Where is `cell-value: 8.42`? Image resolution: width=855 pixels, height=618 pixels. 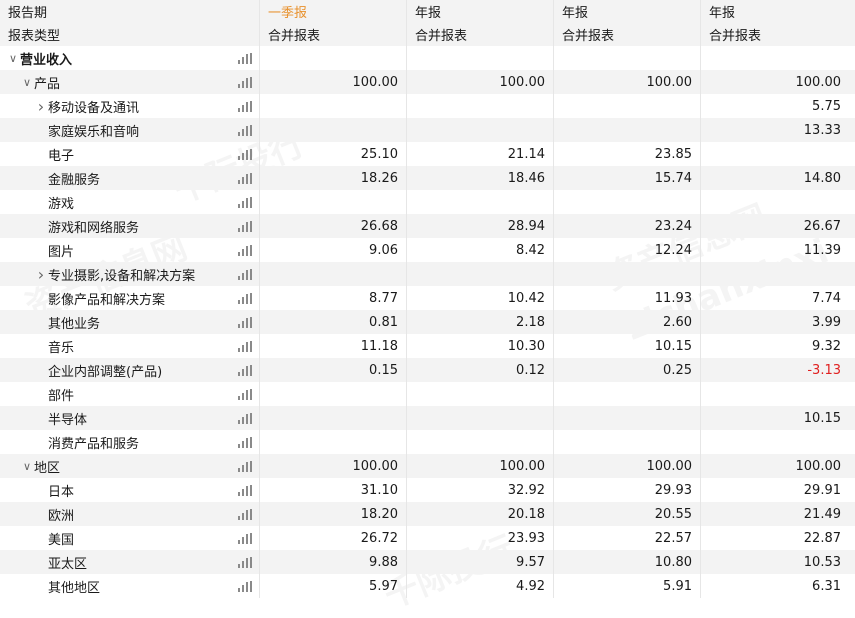
cell-value: 8.42 is located at coordinates (530, 250).